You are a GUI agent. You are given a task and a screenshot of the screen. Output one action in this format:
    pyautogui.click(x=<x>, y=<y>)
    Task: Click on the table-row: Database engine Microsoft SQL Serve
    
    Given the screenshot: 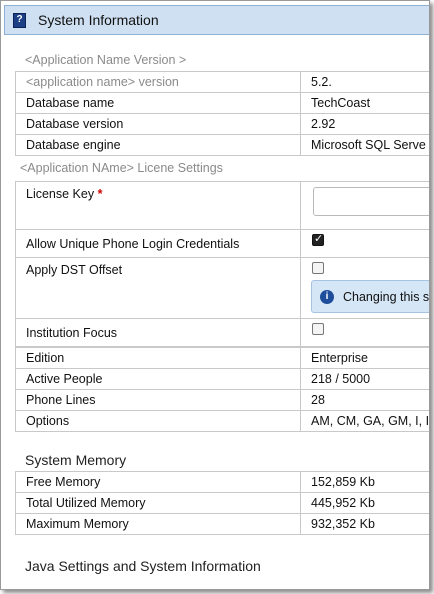 What is the action you would take?
    pyautogui.click(x=222, y=145)
    